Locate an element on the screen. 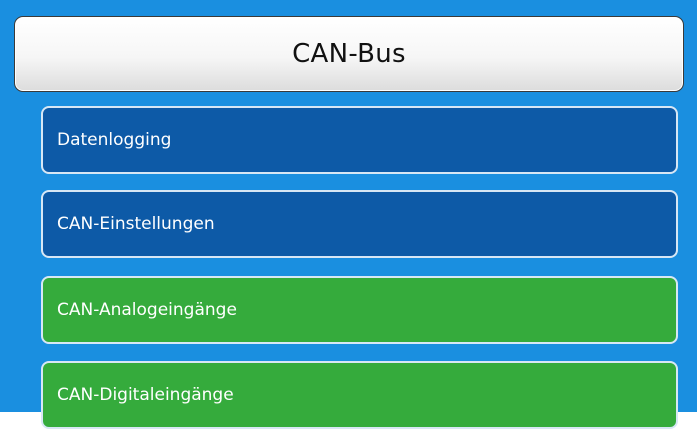  menu-item-can-einstellungen: CAN-Einstellungen is located at coordinates (359, 224).